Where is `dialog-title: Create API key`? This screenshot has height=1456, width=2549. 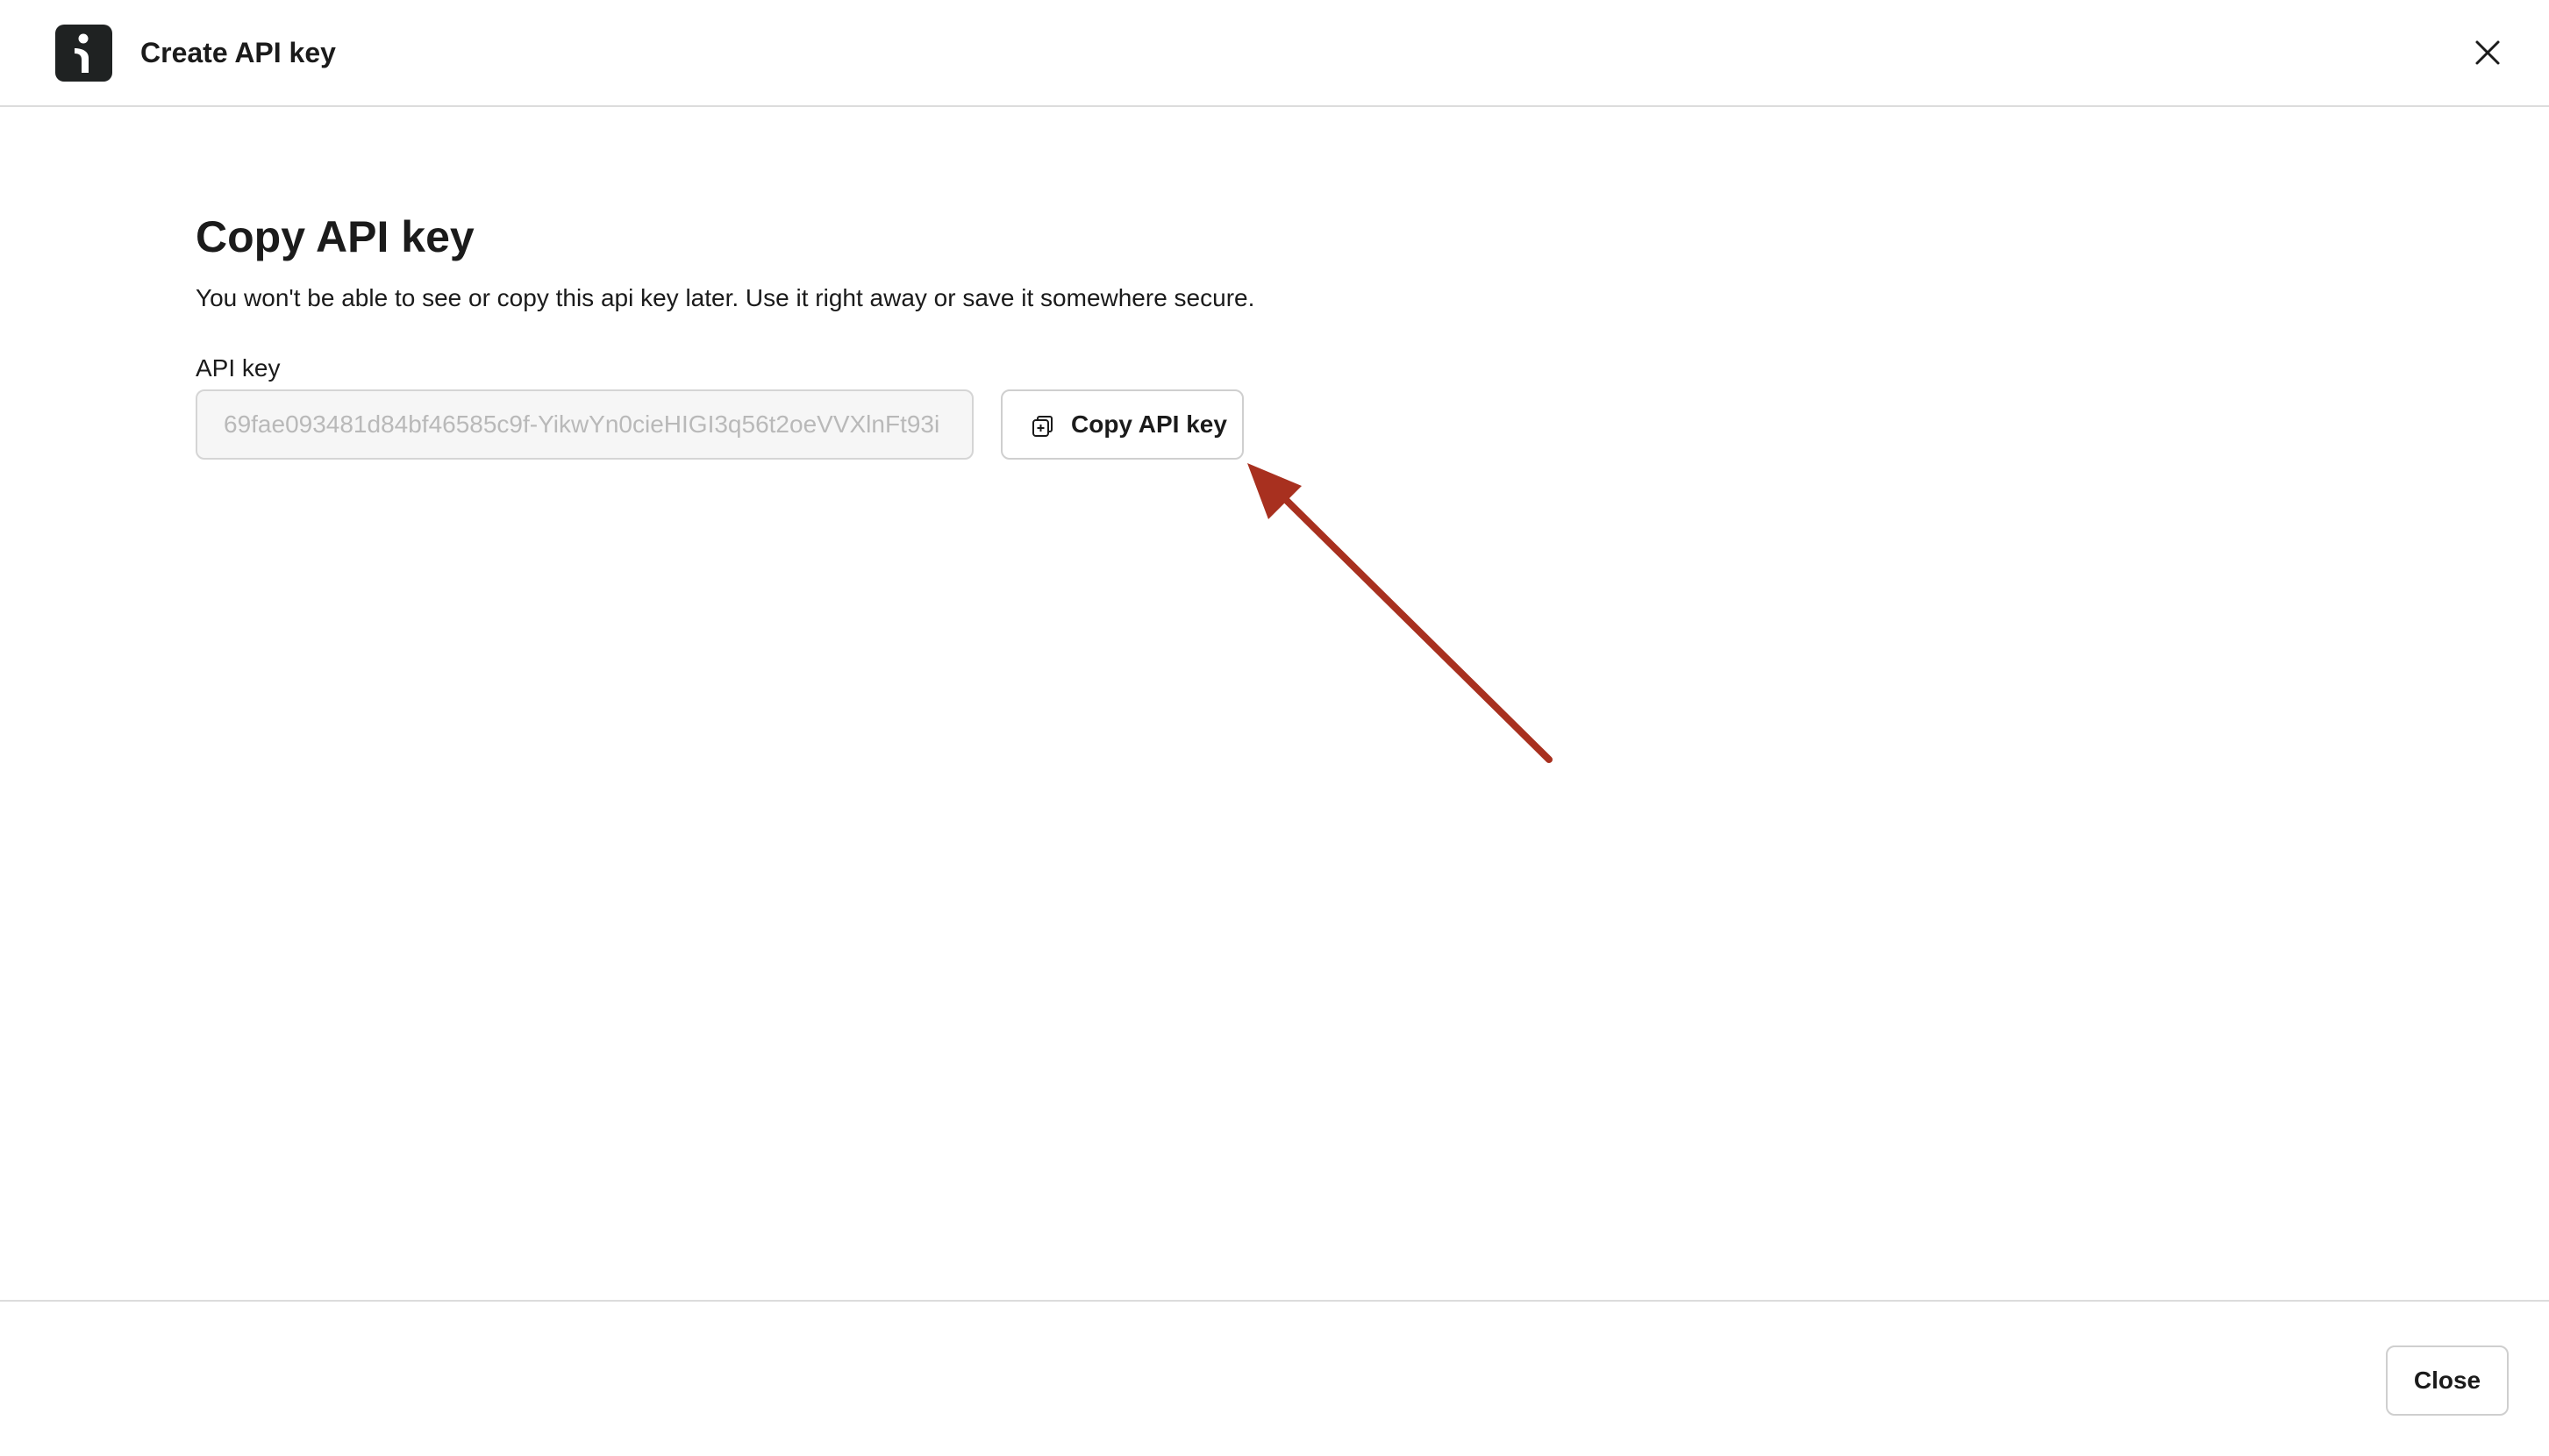 dialog-title: Create API key is located at coordinates (238, 52).